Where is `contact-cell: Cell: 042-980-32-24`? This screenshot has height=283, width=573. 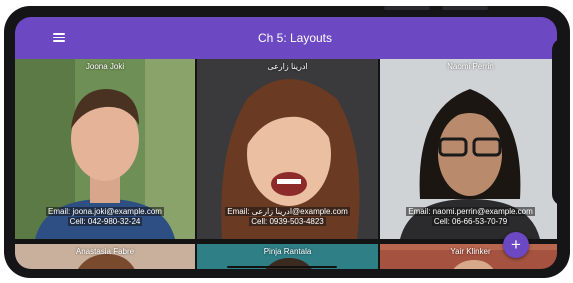 contact-cell: Cell: 042-980-32-24 is located at coordinates (105, 221).